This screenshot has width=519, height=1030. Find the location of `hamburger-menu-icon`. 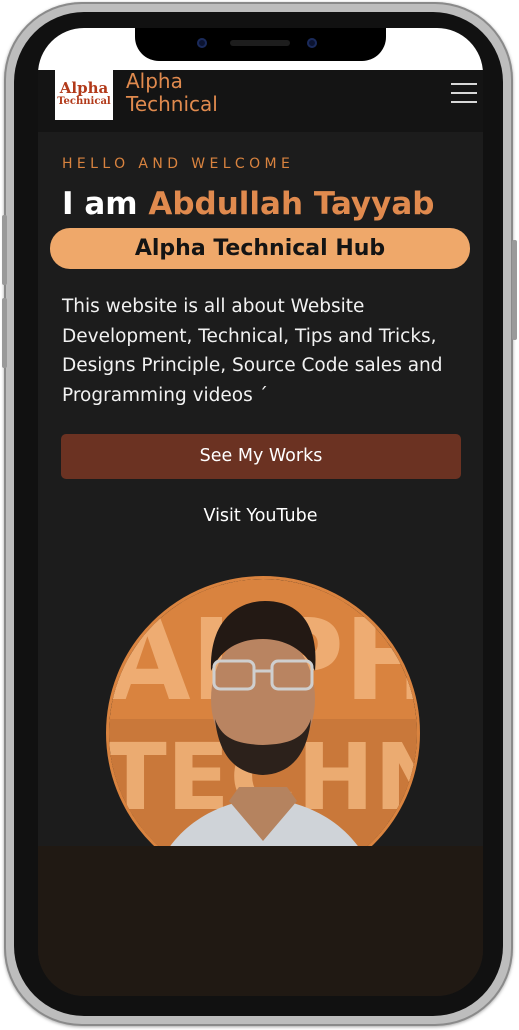

hamburger-menu-icon is located at coordinates (464, 94).